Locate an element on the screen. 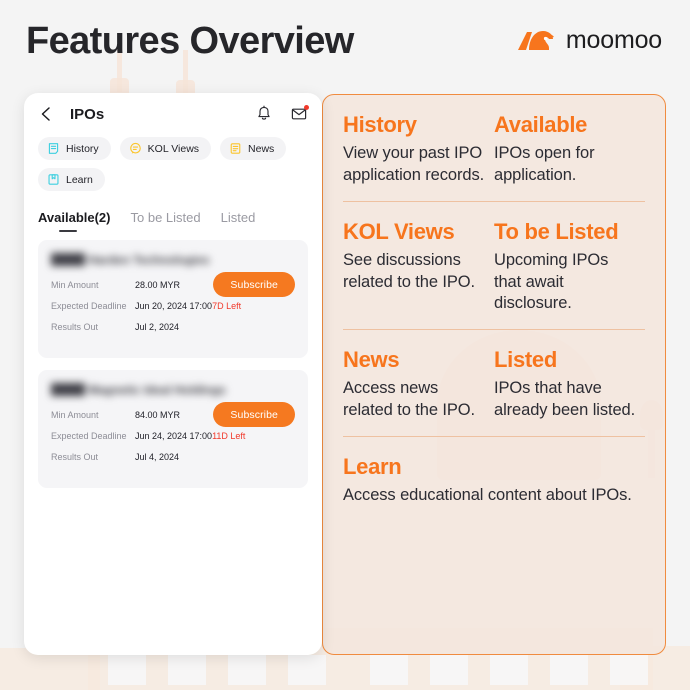  topbar-actions is located at coordinates (282, 114).